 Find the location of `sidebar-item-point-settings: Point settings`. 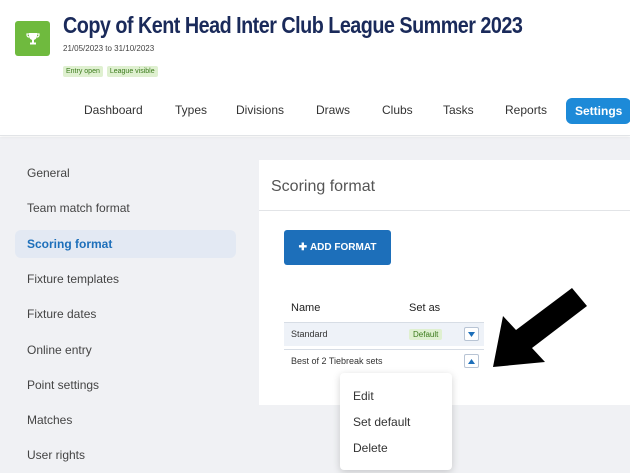

sidebar-item-point-settings: Point settings is located at coordinates (63, 385).